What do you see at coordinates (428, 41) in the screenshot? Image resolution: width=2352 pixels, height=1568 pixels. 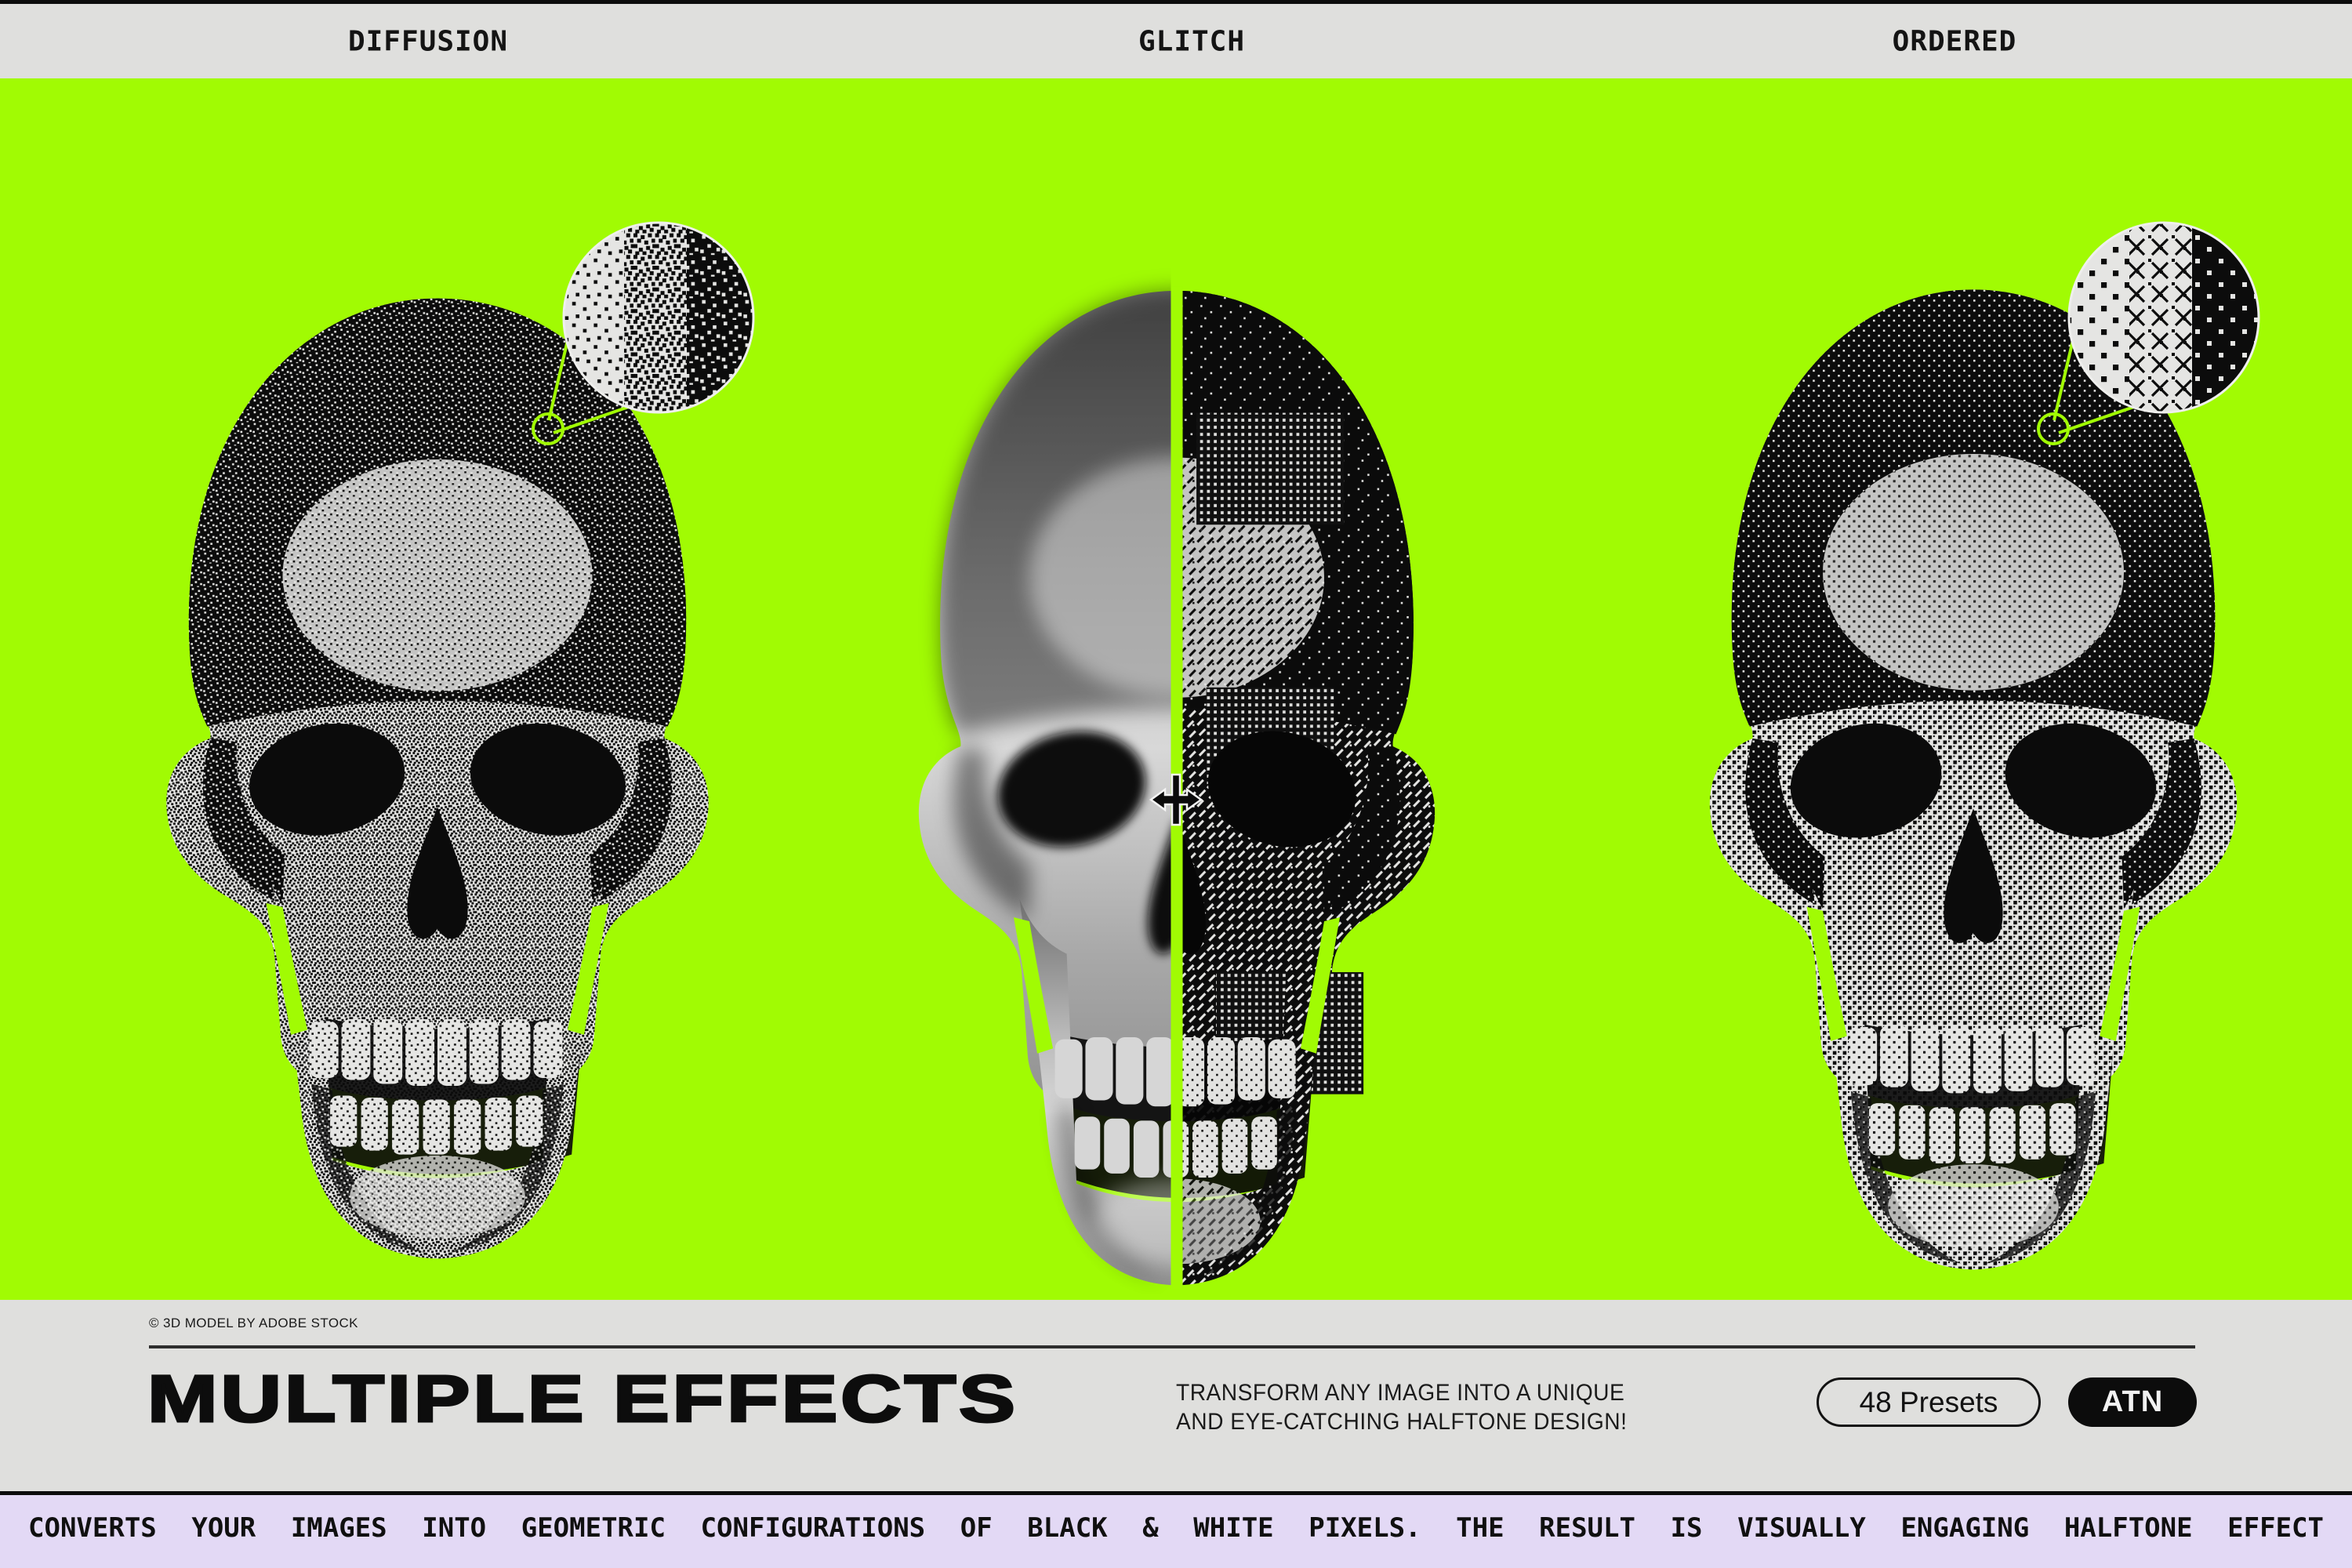 I see `label-diffusion: DIFFUSION` at bounding box center [428, 41].